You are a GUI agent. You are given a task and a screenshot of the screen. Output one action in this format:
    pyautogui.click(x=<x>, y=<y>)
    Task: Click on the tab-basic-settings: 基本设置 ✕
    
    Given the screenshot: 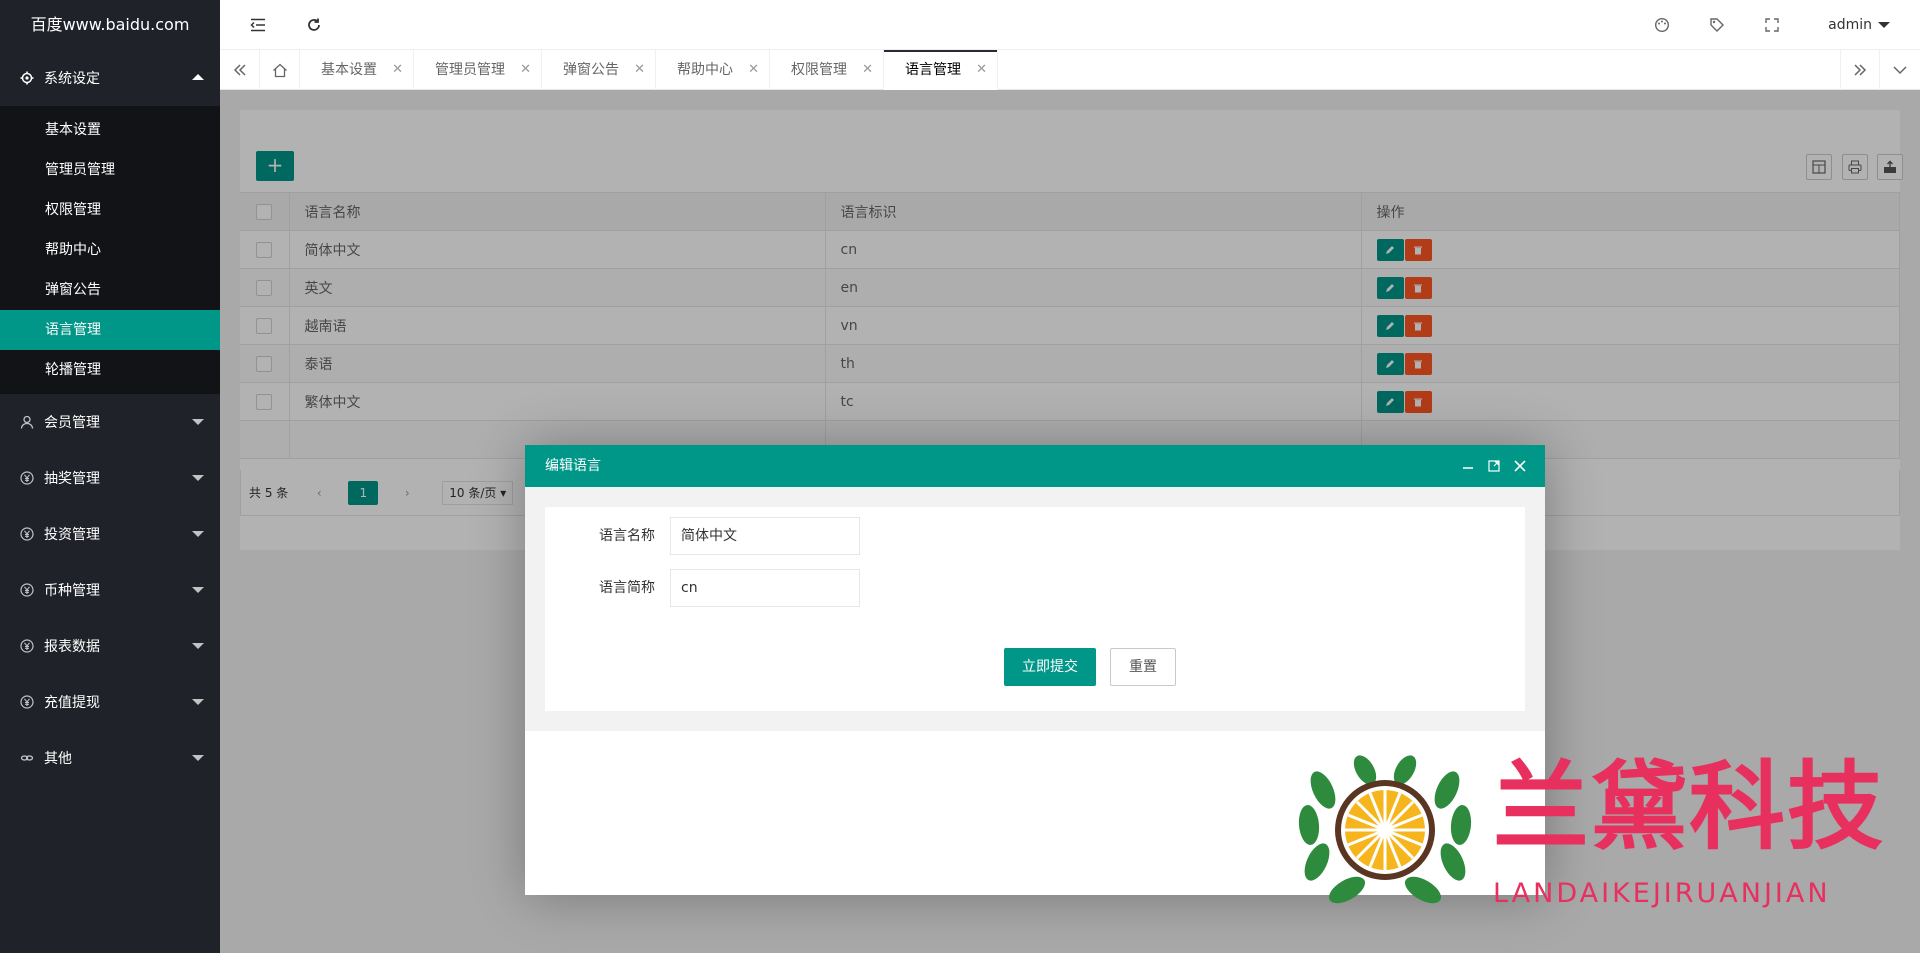 What is the action you would take?
    pyautogui.click(x=357, y=70)
    